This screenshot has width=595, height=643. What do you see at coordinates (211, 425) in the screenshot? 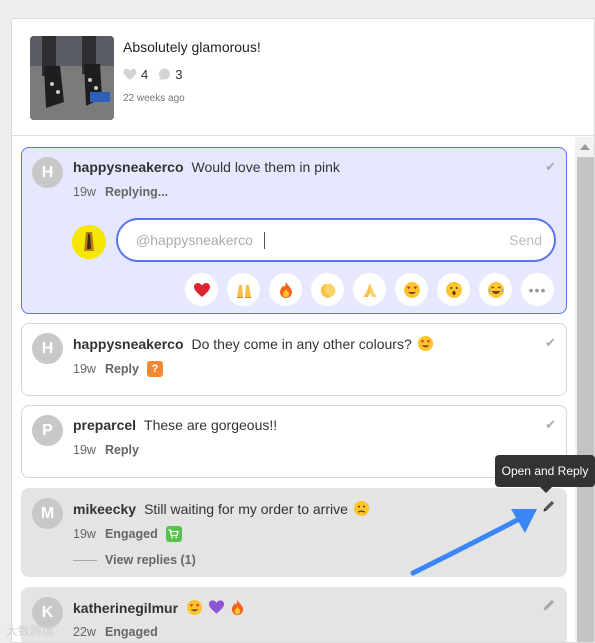
I see `comment-text: These are gorgeous!!` at bounding box center [211, 425].